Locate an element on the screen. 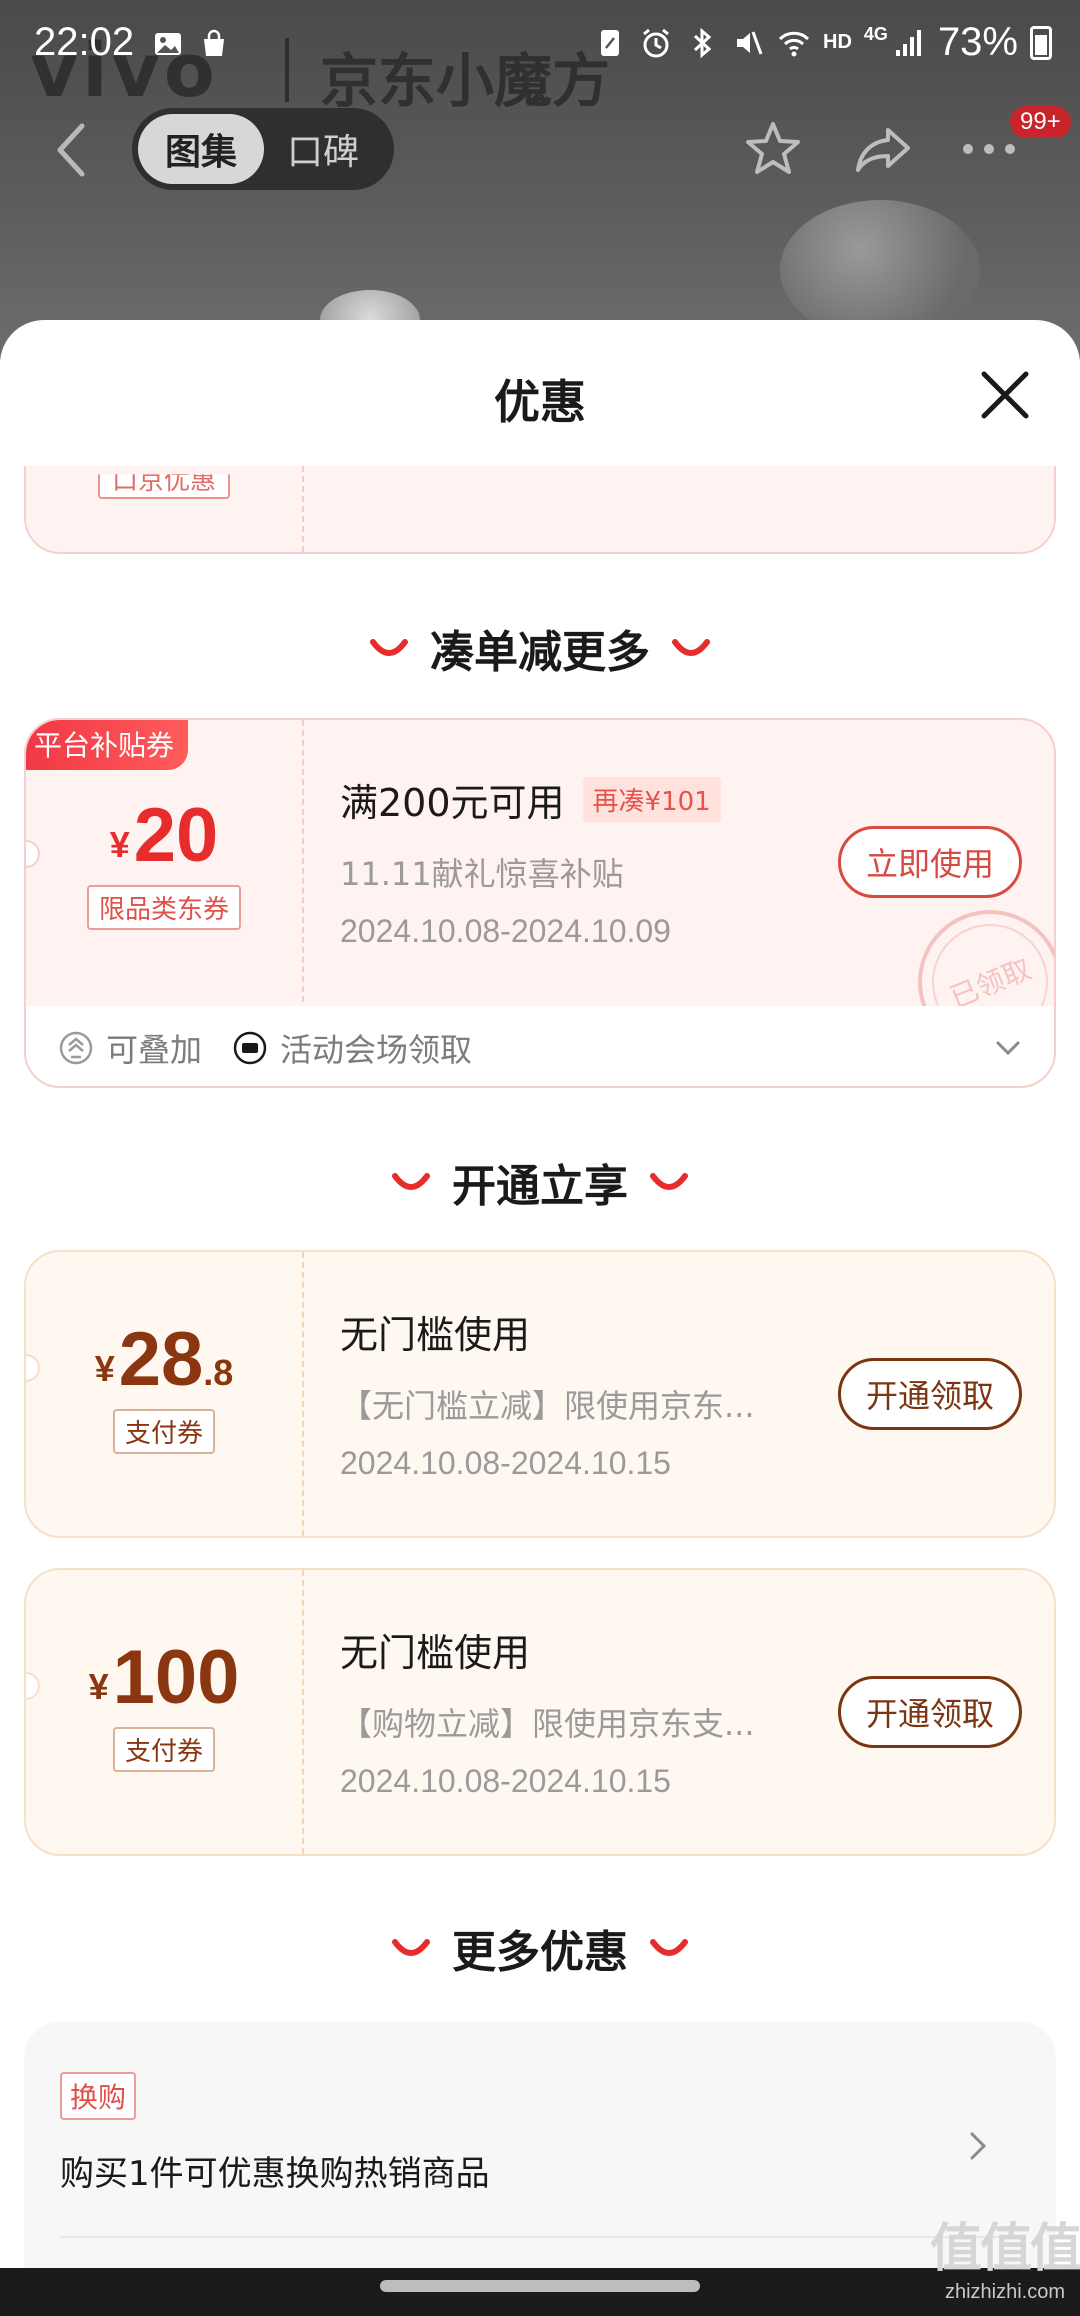  stackable-info: 可叠加 is located at coordinates (130, 1048).